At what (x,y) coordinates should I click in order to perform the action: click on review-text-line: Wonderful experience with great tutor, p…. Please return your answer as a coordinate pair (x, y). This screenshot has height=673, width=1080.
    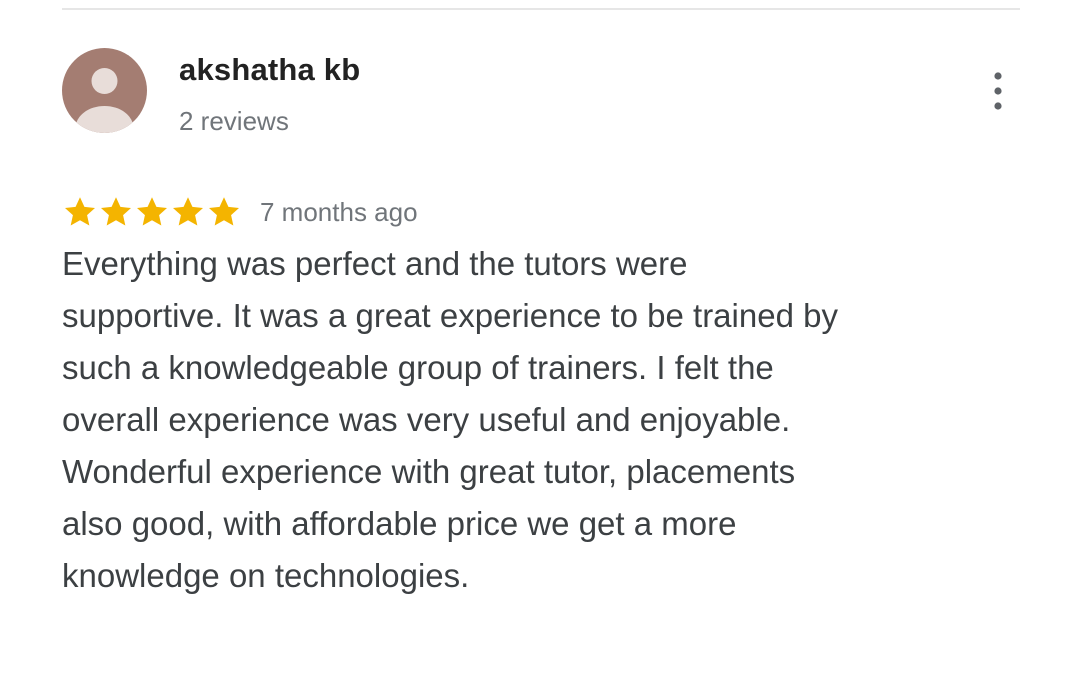
    Looking at the image, I should click on (429, 471).